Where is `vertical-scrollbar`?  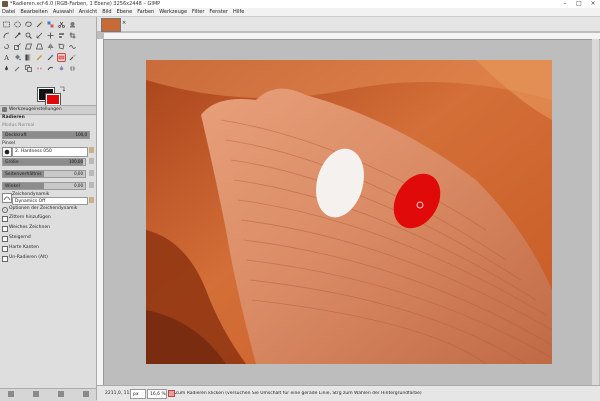 vertical-scrollbar is located at coordinates (595, 212).